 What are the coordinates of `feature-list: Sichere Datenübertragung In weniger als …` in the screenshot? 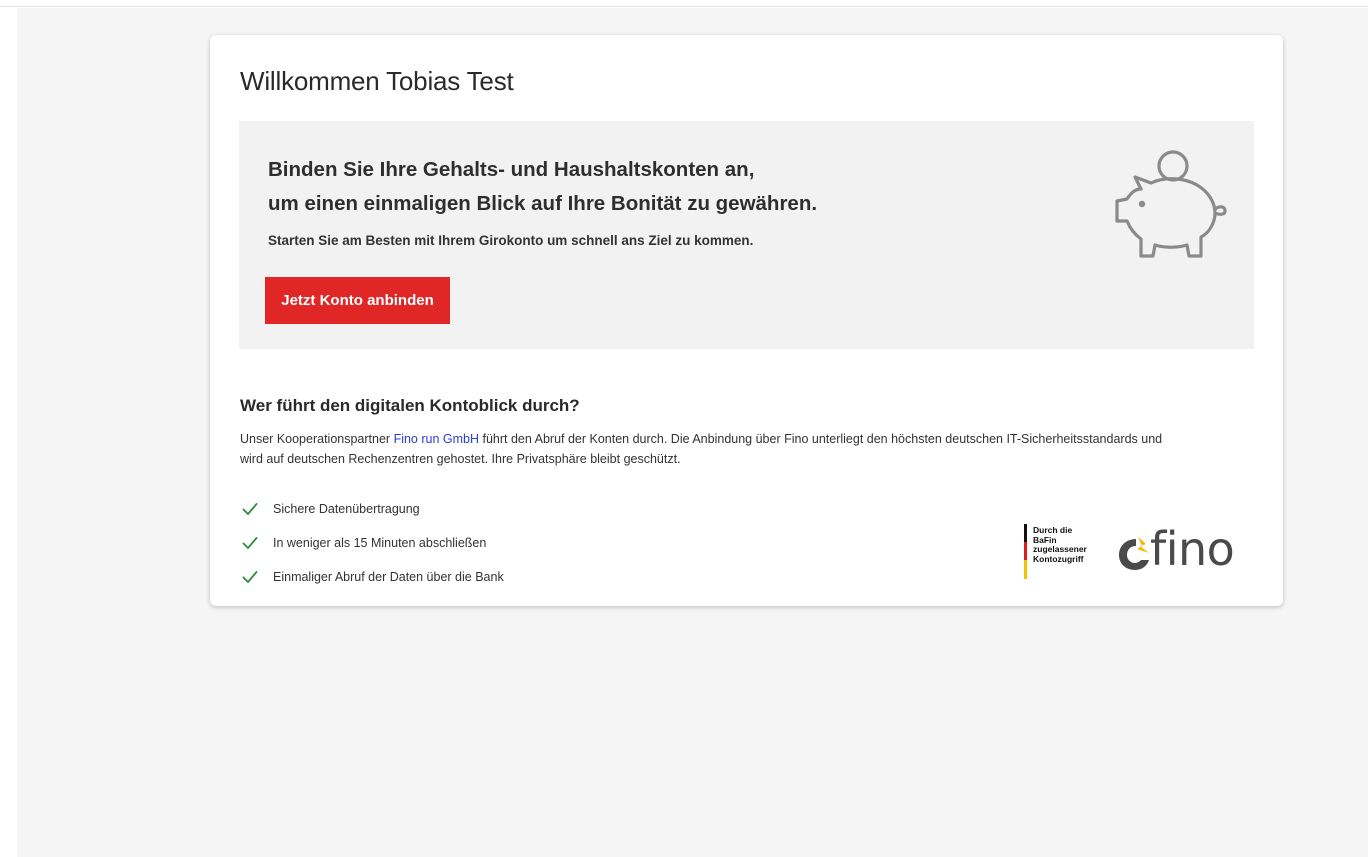 It's located at (373, 543).